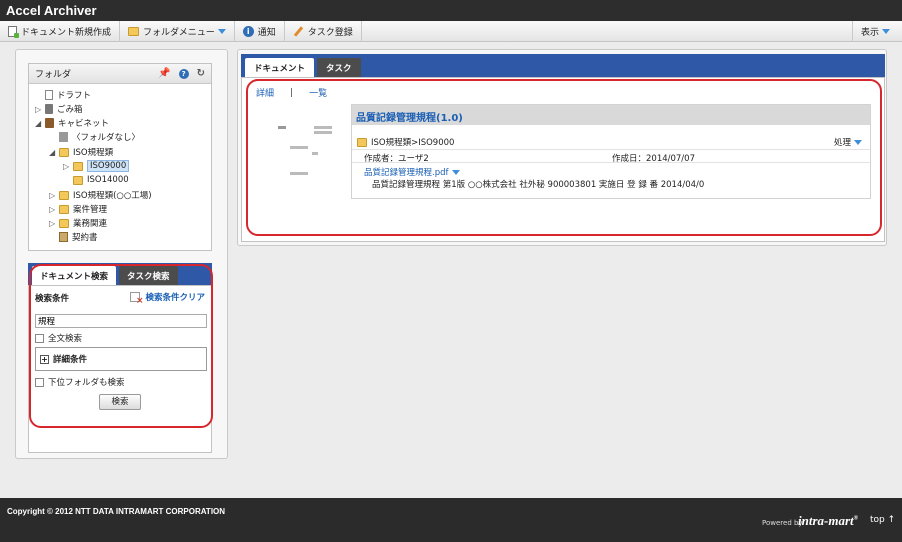 This screenshot has width=902, height=542. Describe the element at coordinates (266, 32) in the screenshot. I see `notify-label: 通知` at that location.